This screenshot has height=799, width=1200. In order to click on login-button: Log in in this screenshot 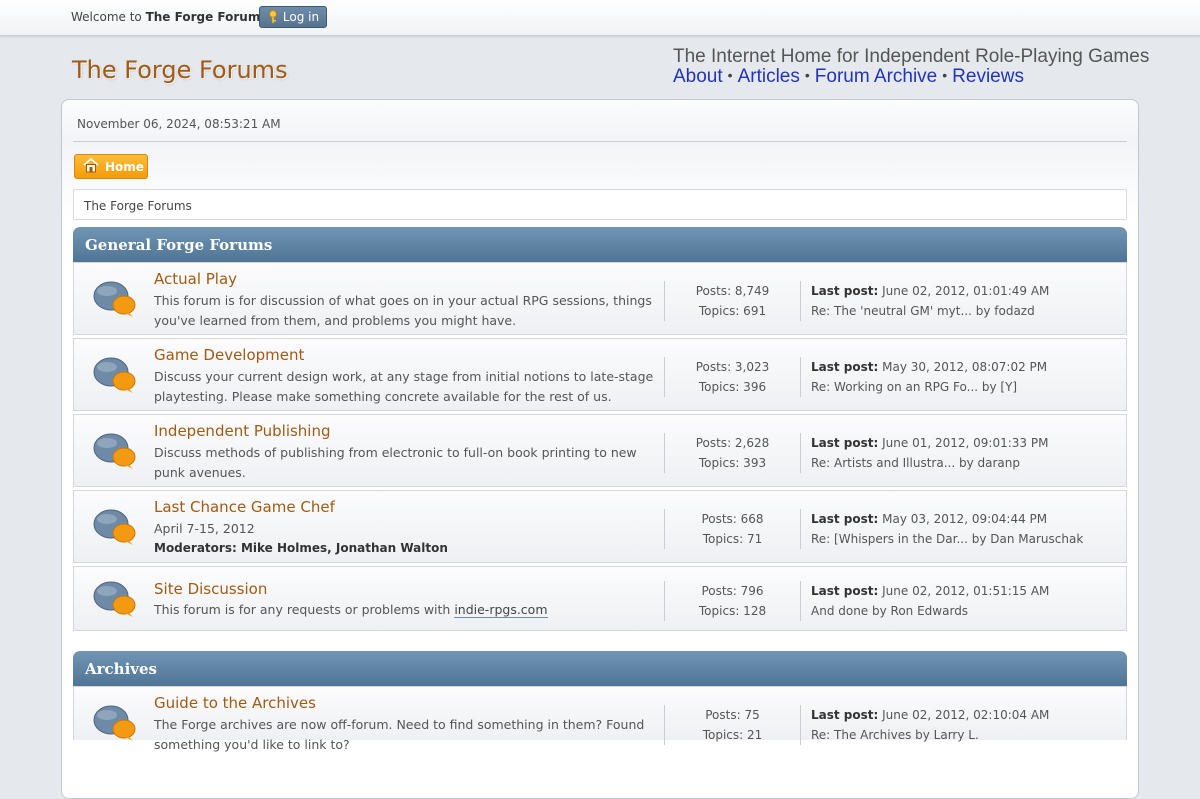, I will do `click(293, 17)`.